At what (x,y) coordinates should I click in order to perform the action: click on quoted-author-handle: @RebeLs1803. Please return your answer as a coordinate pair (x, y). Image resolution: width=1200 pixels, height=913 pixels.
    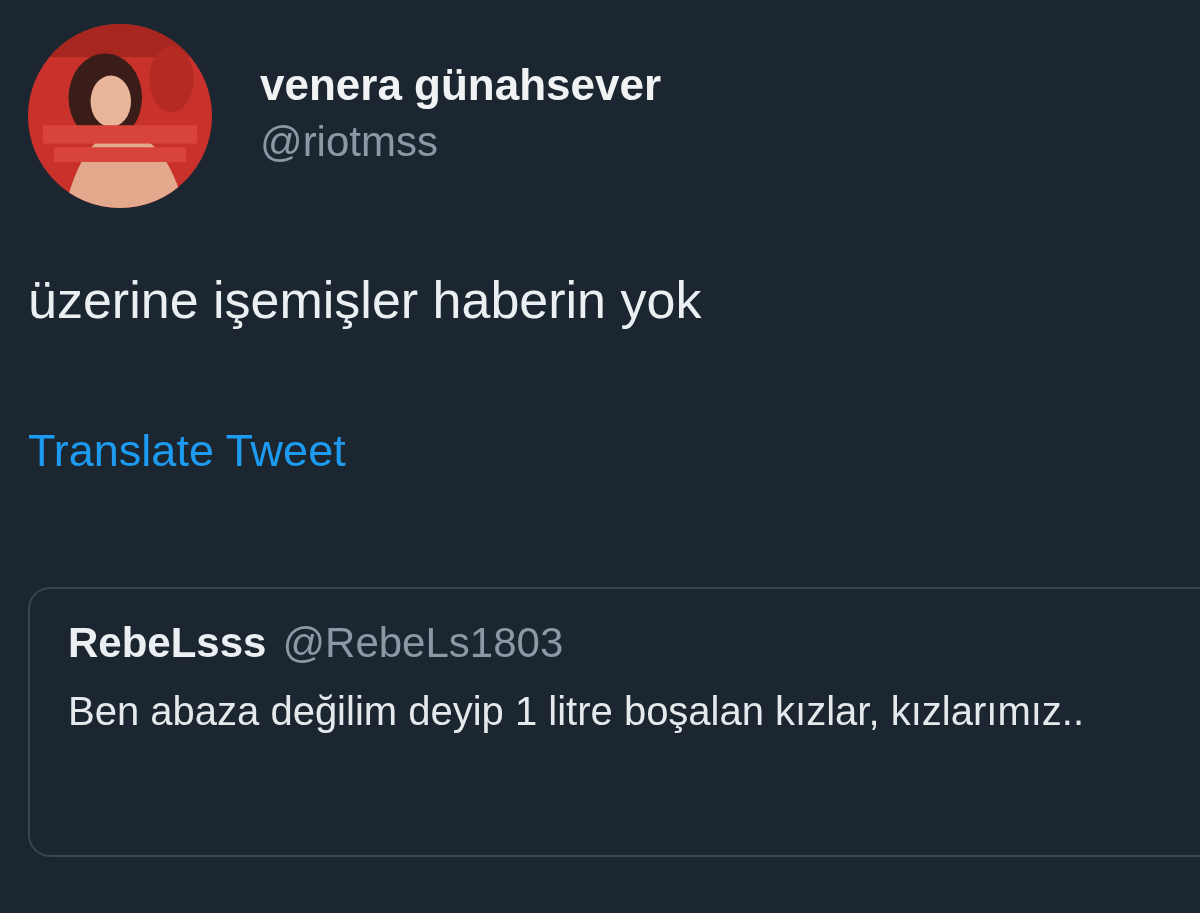
    Looking at the image, I should click on (423, 643).